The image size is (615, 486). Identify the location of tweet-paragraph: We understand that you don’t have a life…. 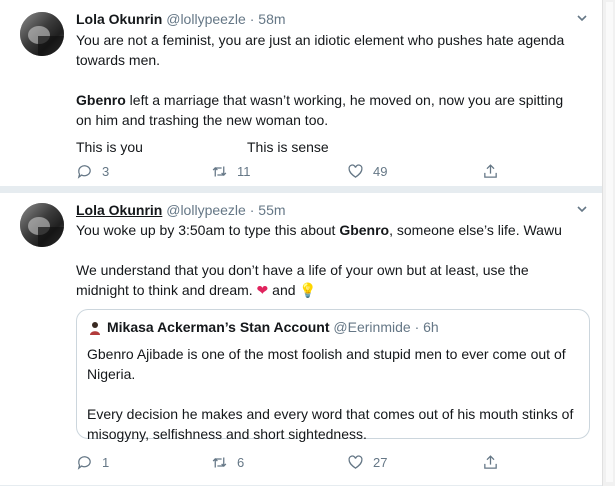
(311, 280).